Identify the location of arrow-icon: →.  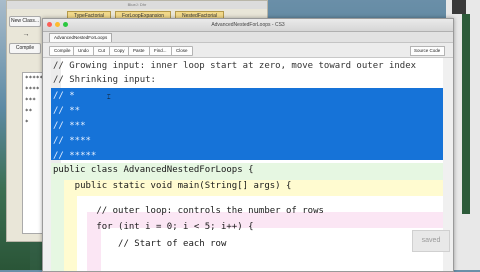
(26, 35).